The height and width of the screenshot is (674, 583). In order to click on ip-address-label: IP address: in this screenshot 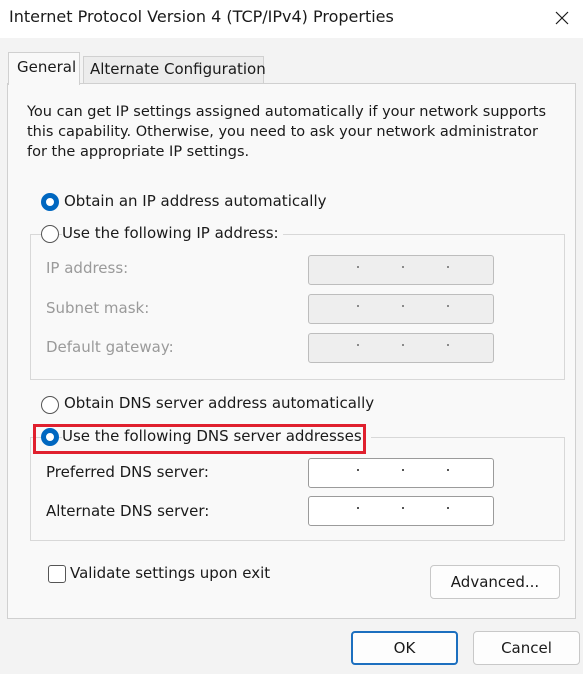, I will do `click(87, 268)`.